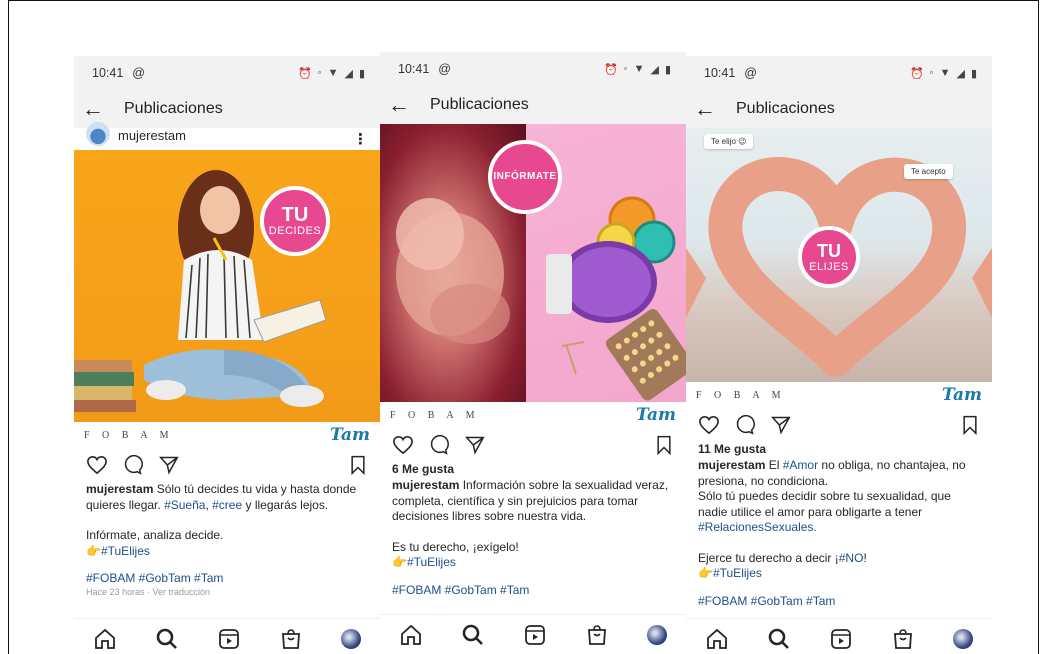 This screenshot has width=1047, height=654. What do you see at coordinates (655, 69) in the screenshot?
I see `signal-icon: ◢` at bounding box center [655, 69].